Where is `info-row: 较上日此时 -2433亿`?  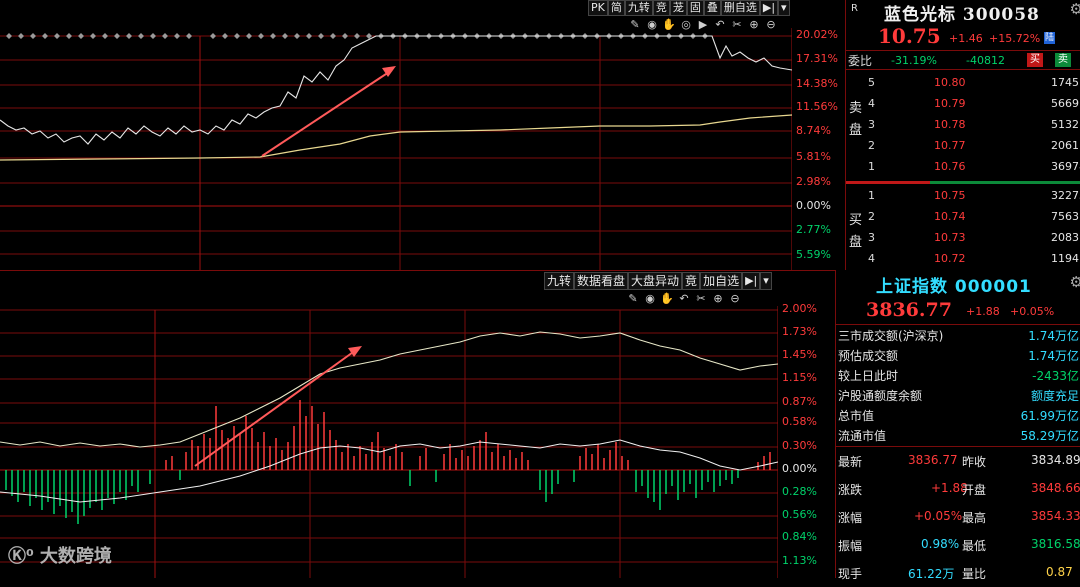
info-row: 较上日此时 -2433亿 is located at coordinates (958, 376).